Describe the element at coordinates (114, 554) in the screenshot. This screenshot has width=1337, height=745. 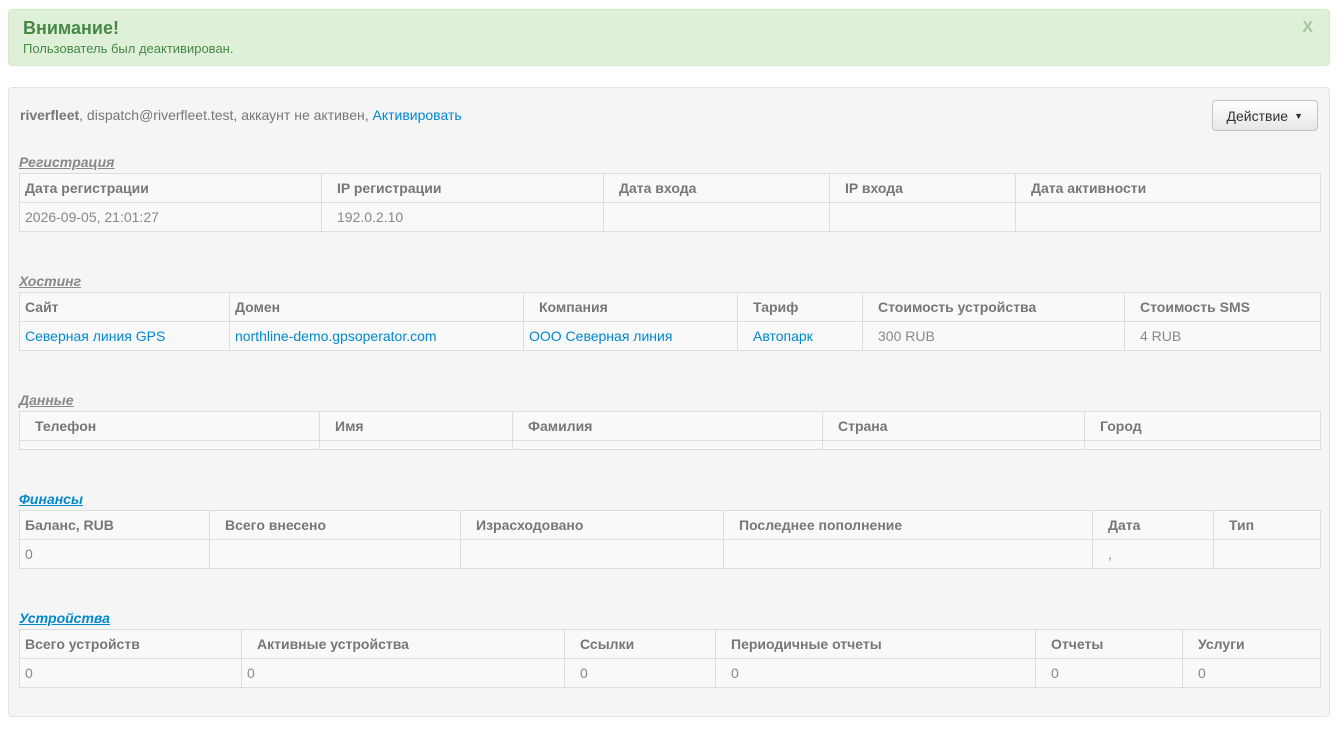
I see `balance-value: 0` at that location.